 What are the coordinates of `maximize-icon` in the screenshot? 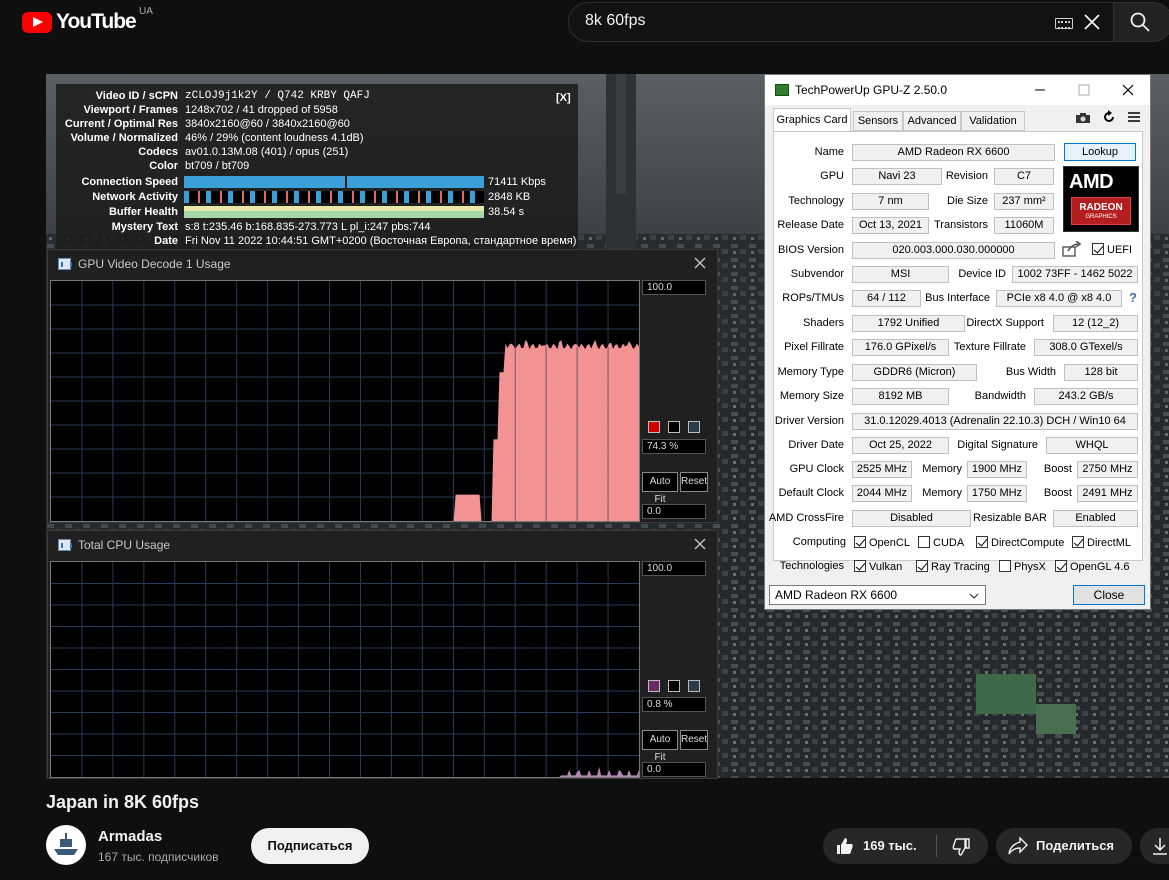 It's located at (1084, 90).